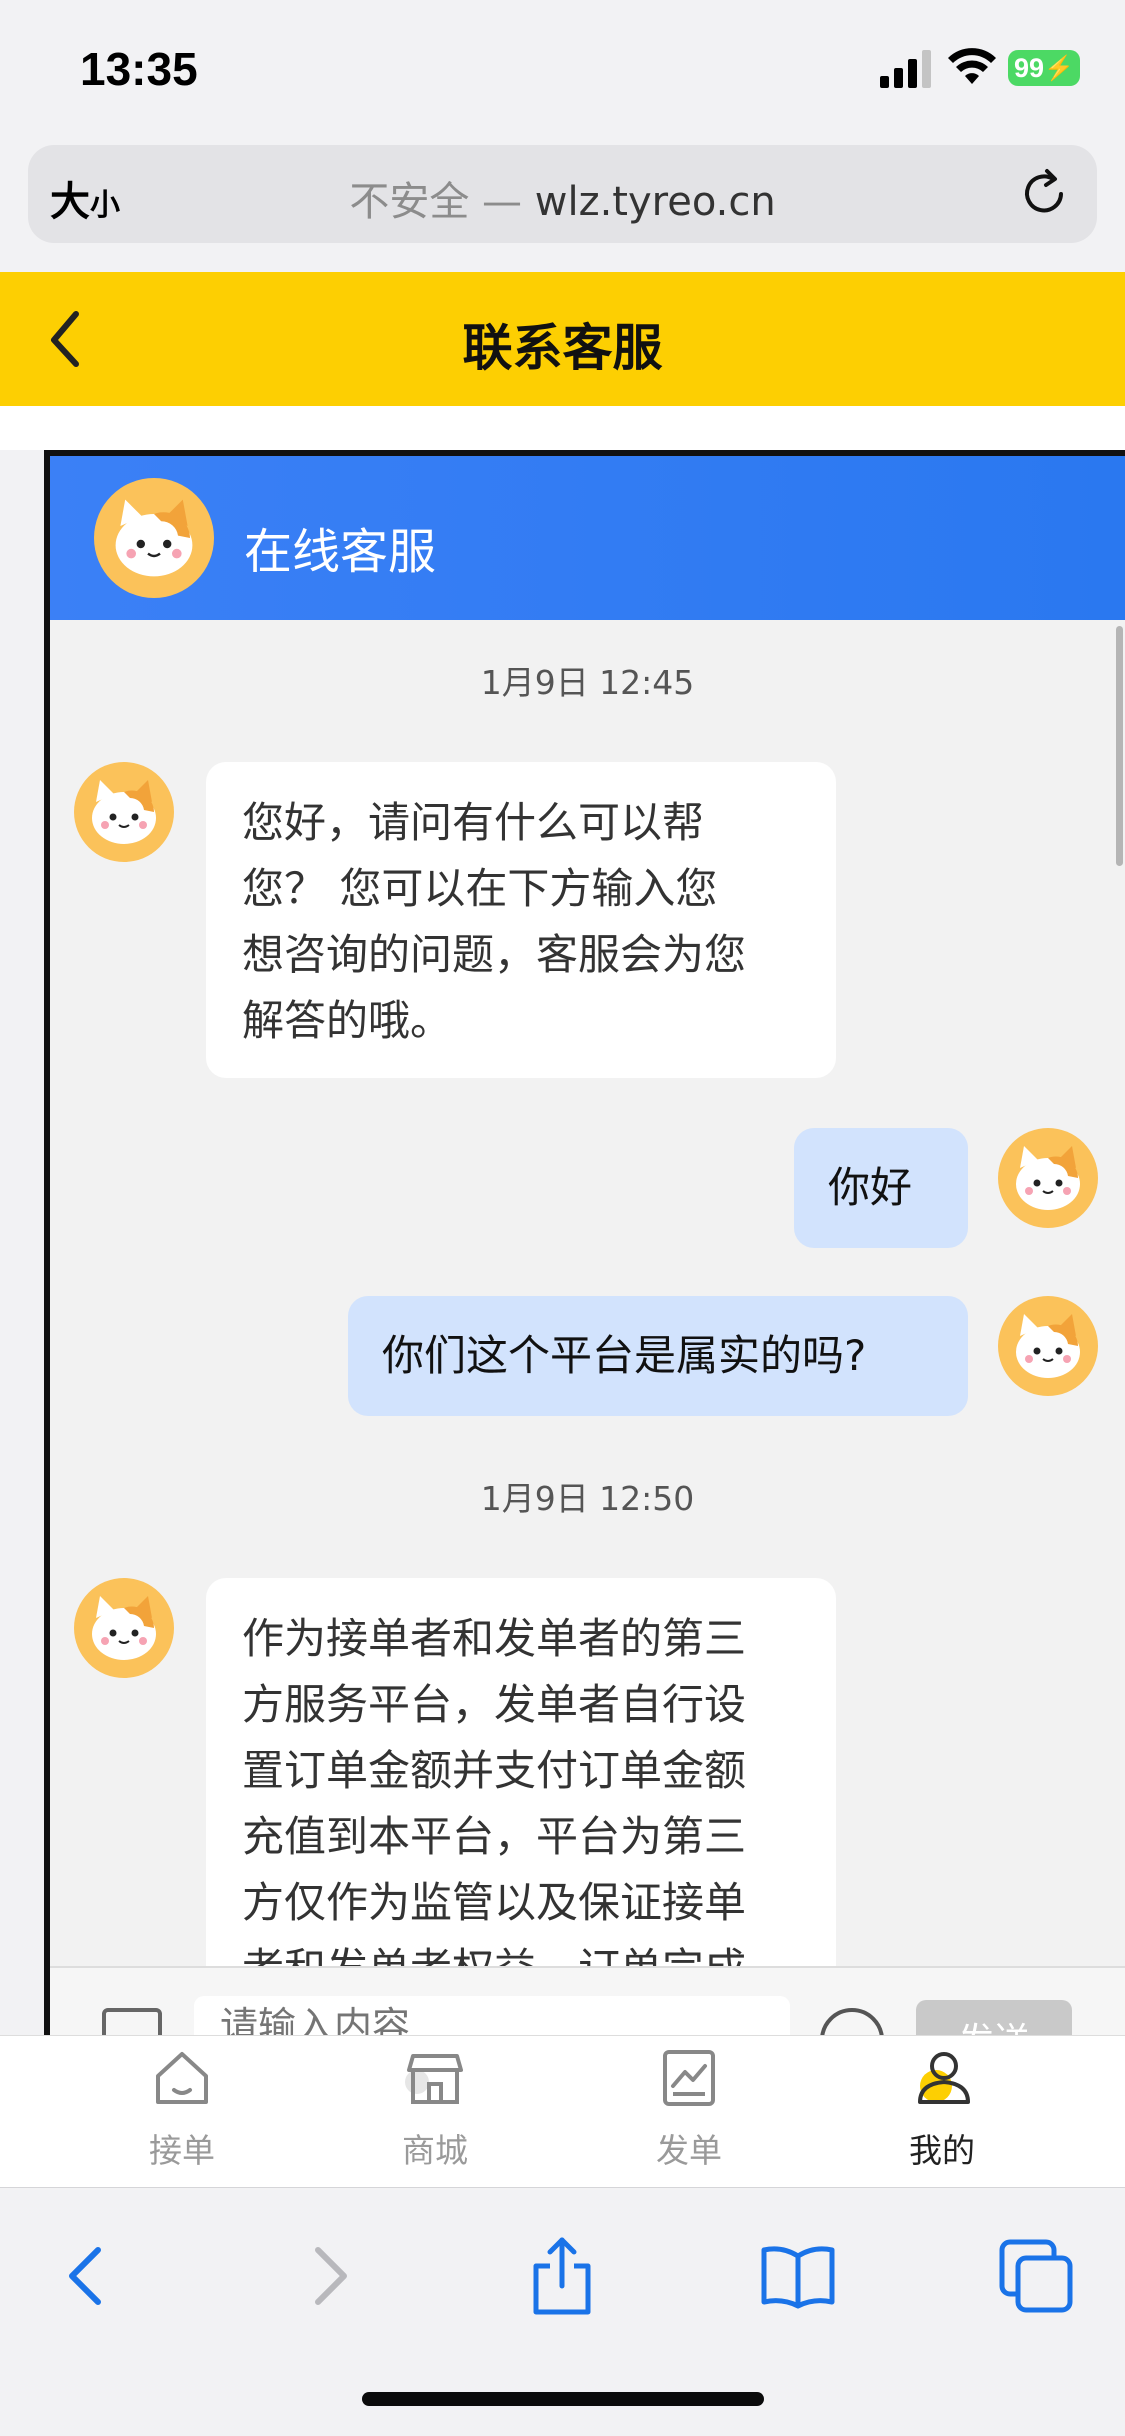 The width and height of the screenshot is (1125, 2436). Describe the element at coordinates (182, 2078) in the screenshot. I see `home-icon` at that location.